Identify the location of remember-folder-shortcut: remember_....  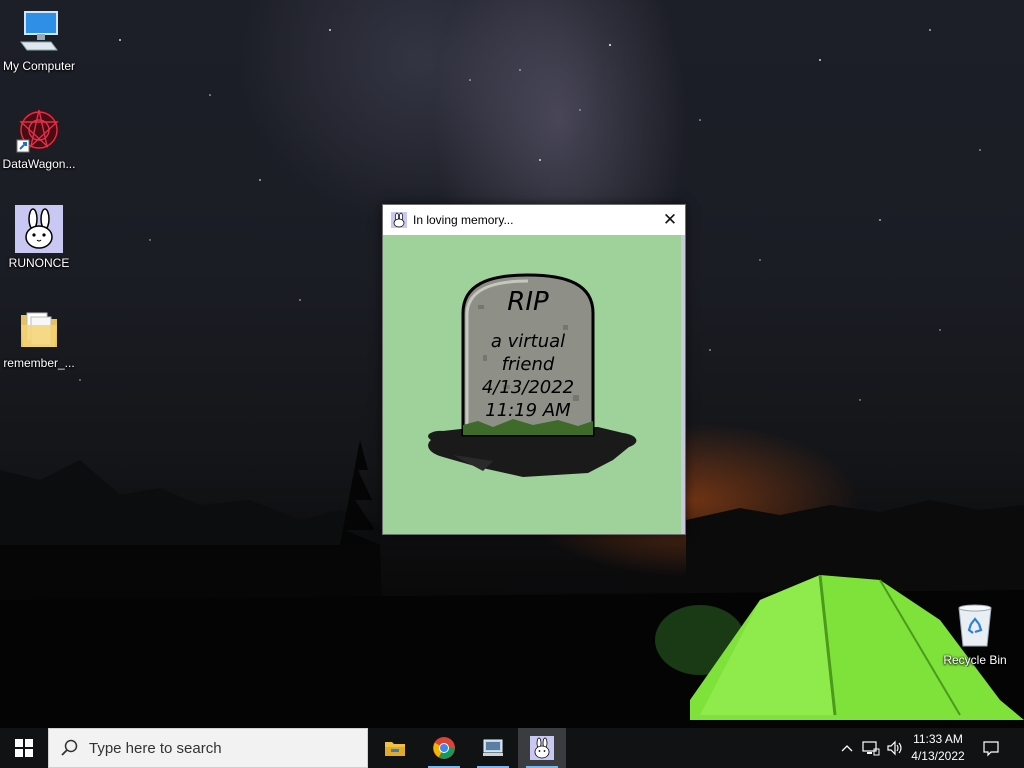
(39, 337).